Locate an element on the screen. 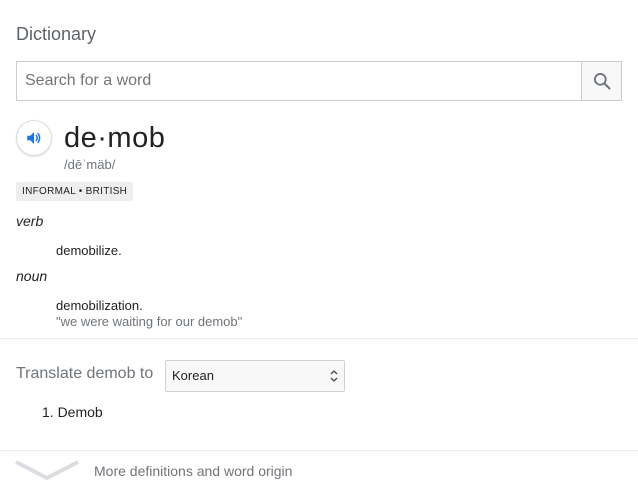 This screenshot has height=491, width=638. select-arrows-icon is located at coordinates (334, 376).